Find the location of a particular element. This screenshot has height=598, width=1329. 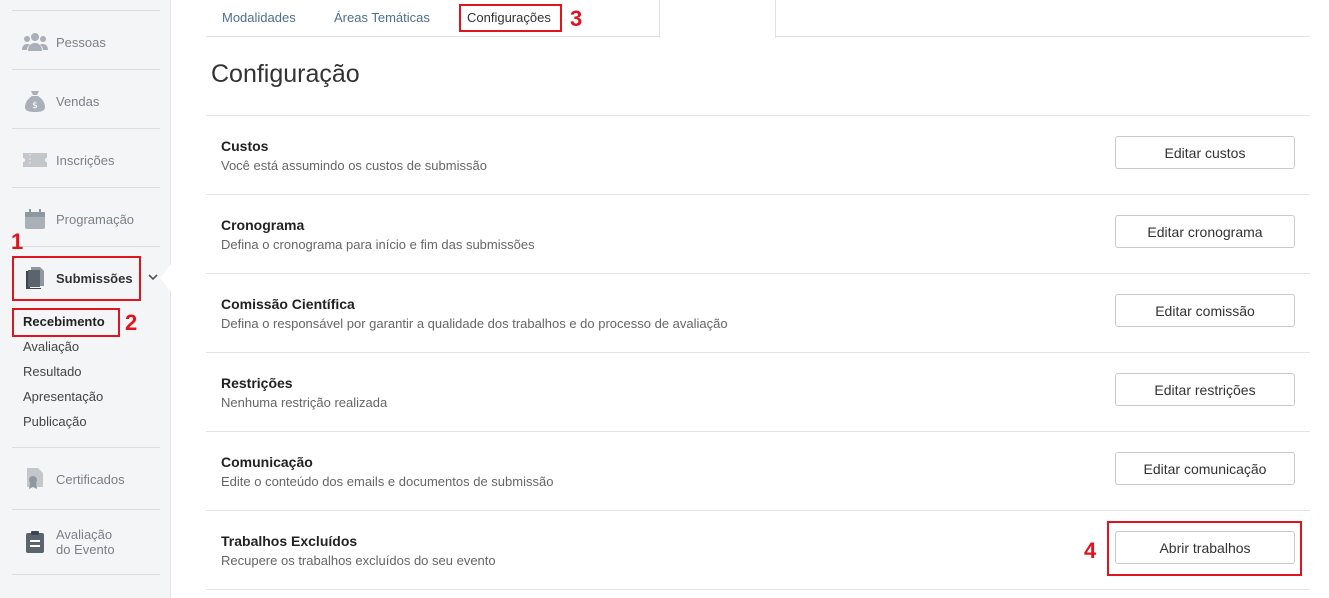

submenu-item-publicacao: Publicação is located at coordinates (55, 421).